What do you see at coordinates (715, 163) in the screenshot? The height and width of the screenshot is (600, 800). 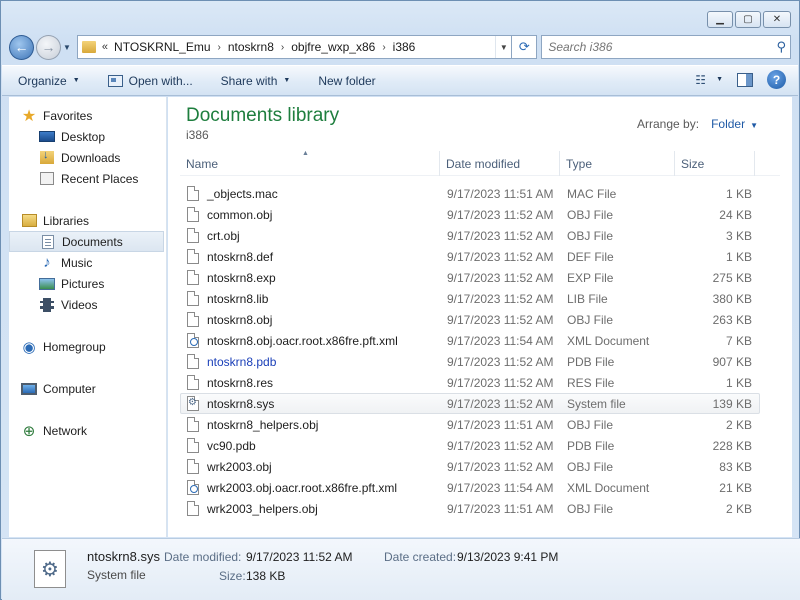 I see `column-header-size: Size` at bounding box center [715, 163].